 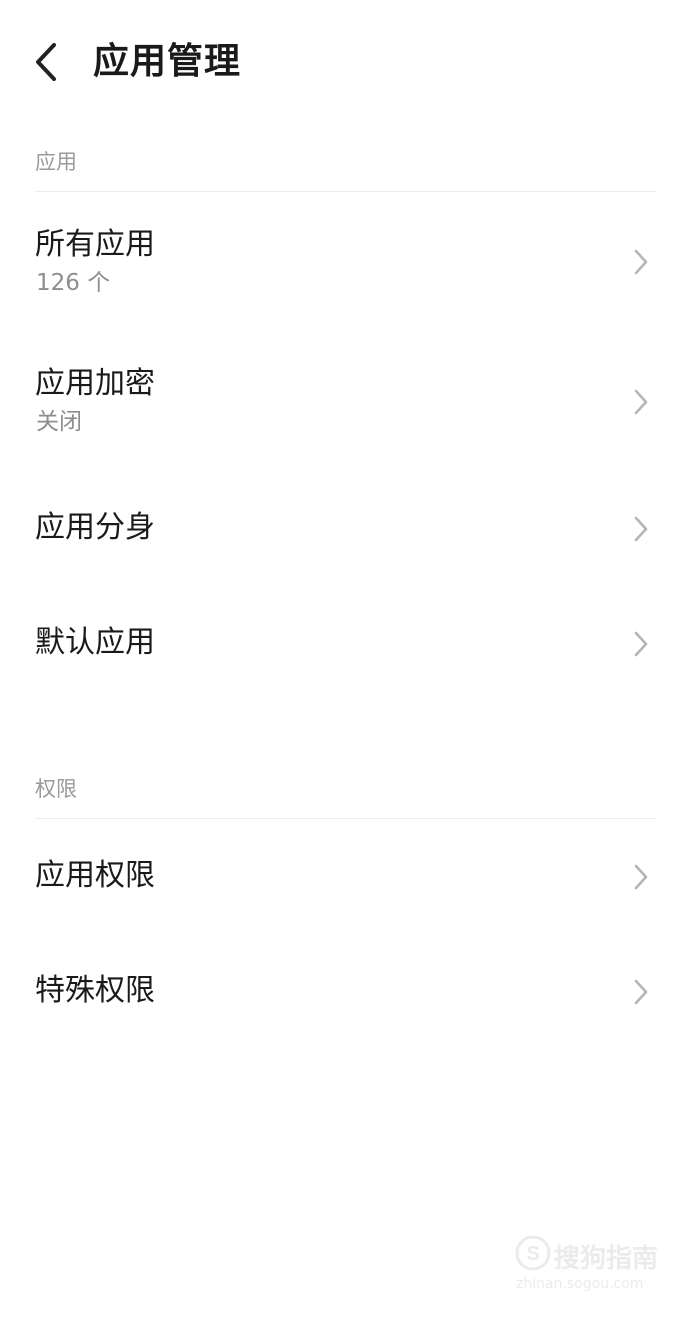 What do you see at coordinates (346, 878) in the screenshot?
I see `list-item-app-permissions: 应用权限` at bounding box center [346, 878].